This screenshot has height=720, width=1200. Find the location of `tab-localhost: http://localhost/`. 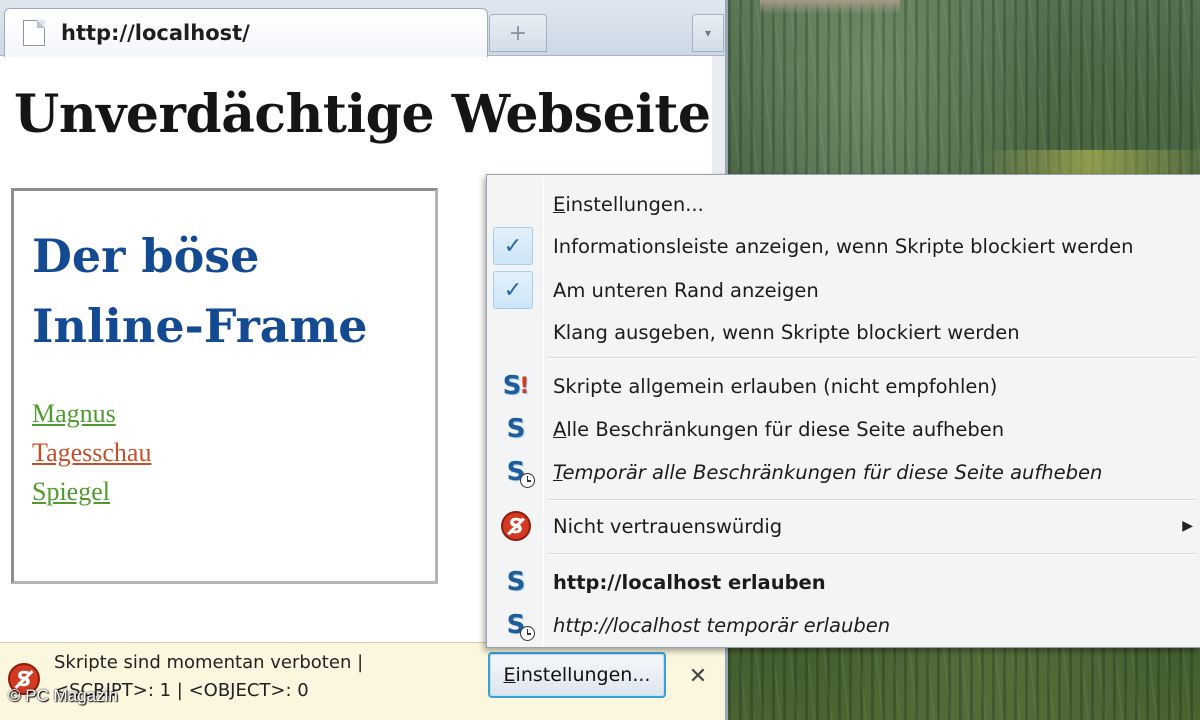

tab-localhost: http://localhost/ is located at coordinates (246, 32).